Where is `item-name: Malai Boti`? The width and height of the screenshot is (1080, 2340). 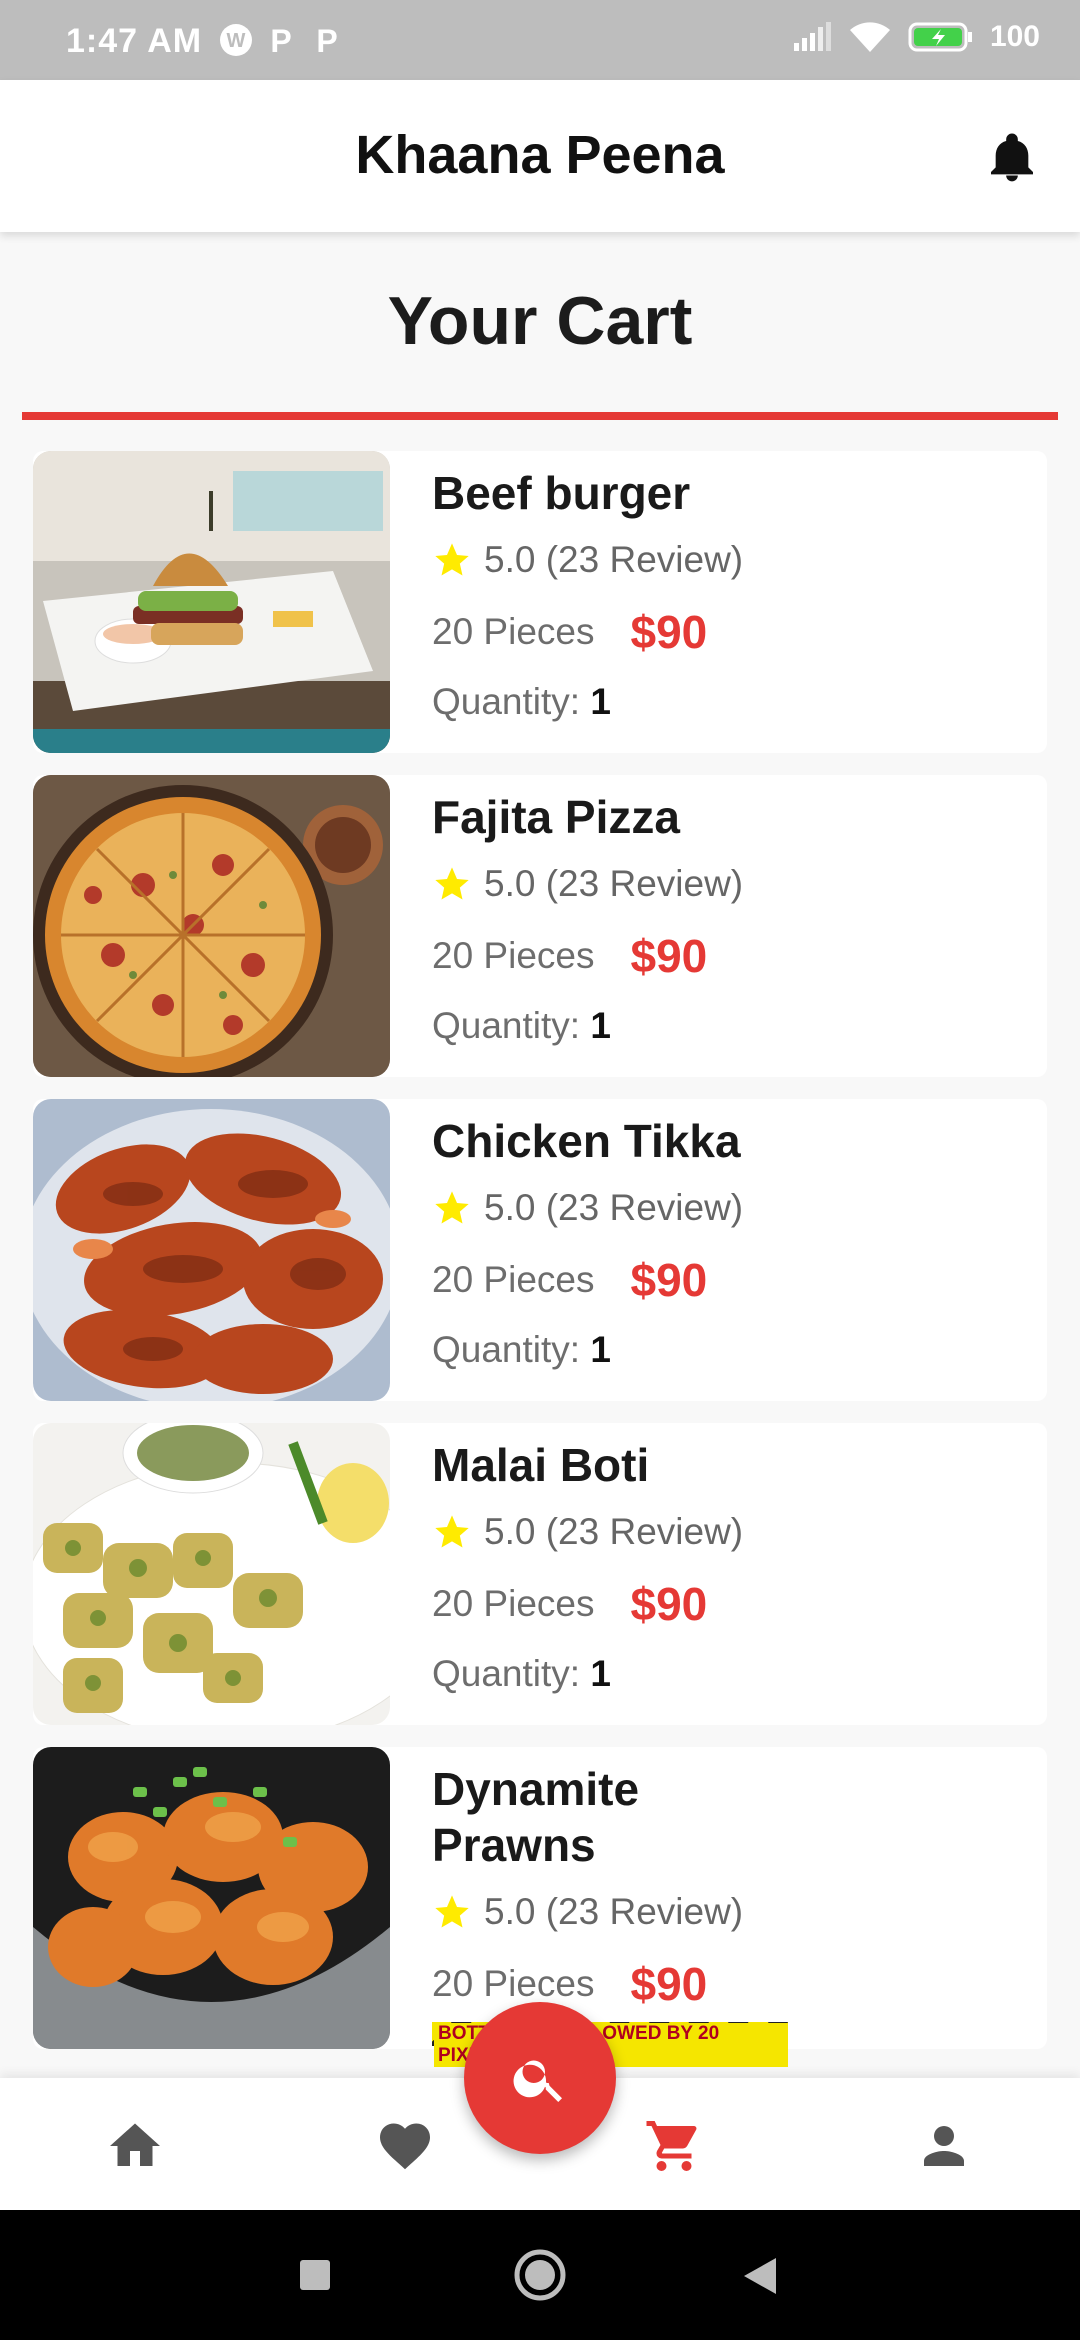
item-name: Malai Boti is located at coordinates (541, 1465).